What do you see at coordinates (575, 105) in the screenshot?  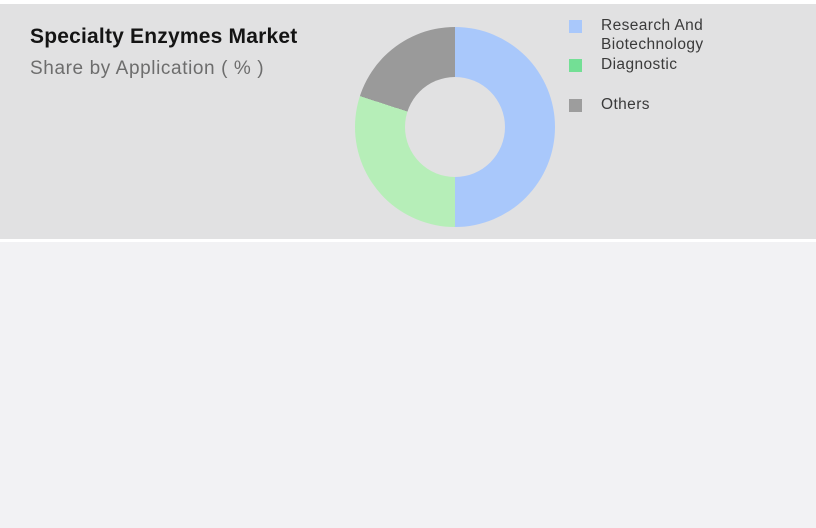 I see `legend-swatch-others` at bounding box center [575, 105].